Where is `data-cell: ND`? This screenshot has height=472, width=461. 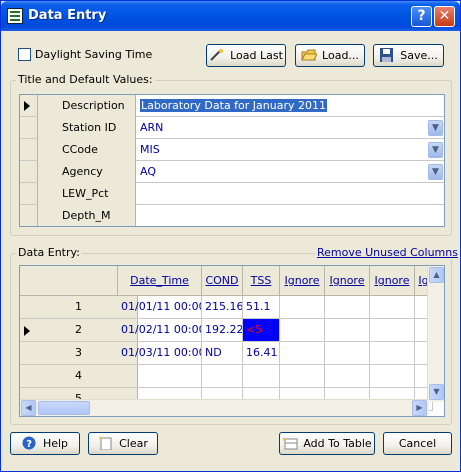 data-cell: ND is located at coordinates (222, 353).